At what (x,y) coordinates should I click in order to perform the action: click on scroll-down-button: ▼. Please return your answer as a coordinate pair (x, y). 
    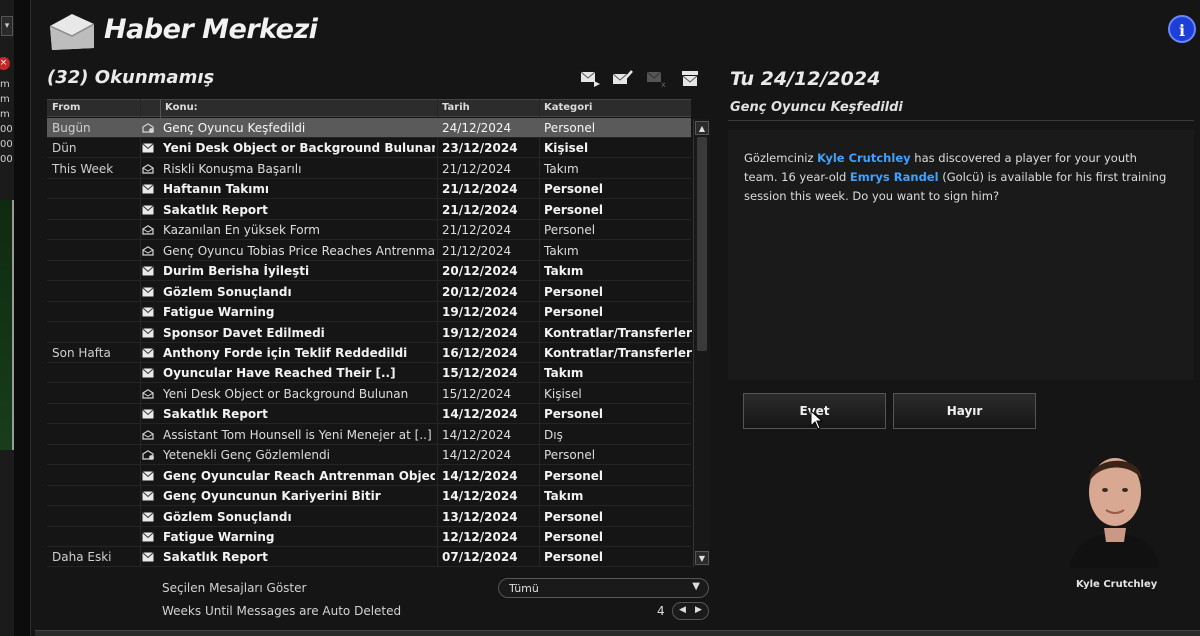
    Looking at the image, I should click on (702, 558).